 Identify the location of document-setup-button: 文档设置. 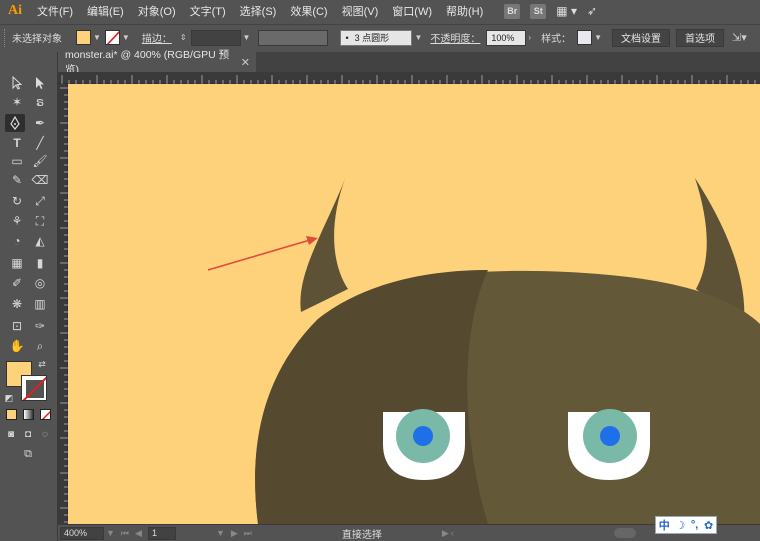
(640, 37).